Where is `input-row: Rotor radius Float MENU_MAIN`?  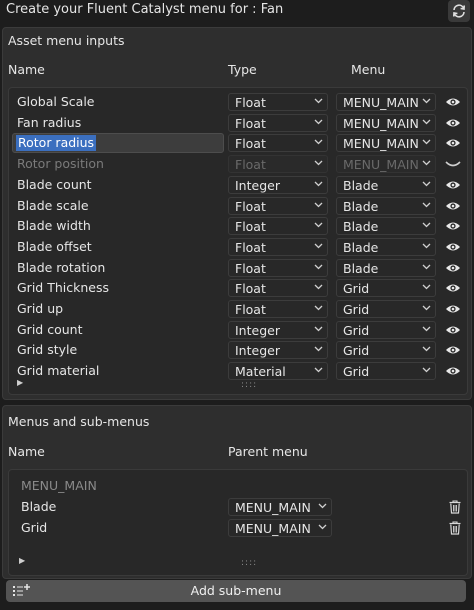 input-row: Rotor radius Float MENU_MAIN is located at coordinates (238, 143).